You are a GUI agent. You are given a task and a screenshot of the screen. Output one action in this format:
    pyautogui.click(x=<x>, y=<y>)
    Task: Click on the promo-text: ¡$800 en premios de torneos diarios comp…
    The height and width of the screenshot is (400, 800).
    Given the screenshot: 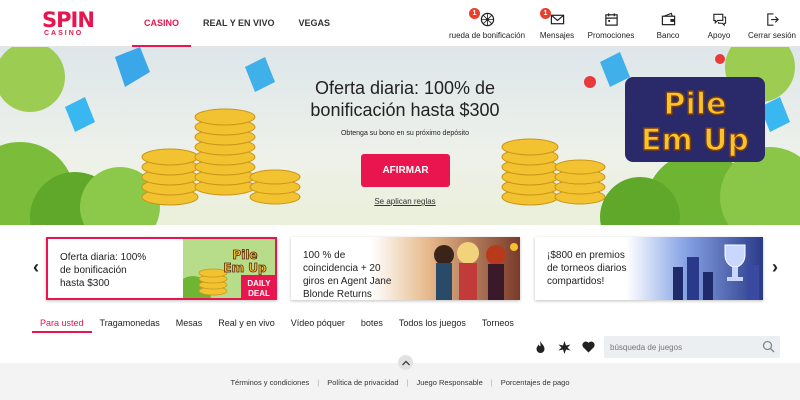 What is the action you would take?
    pyautogui.click(x=587, y=268)
    